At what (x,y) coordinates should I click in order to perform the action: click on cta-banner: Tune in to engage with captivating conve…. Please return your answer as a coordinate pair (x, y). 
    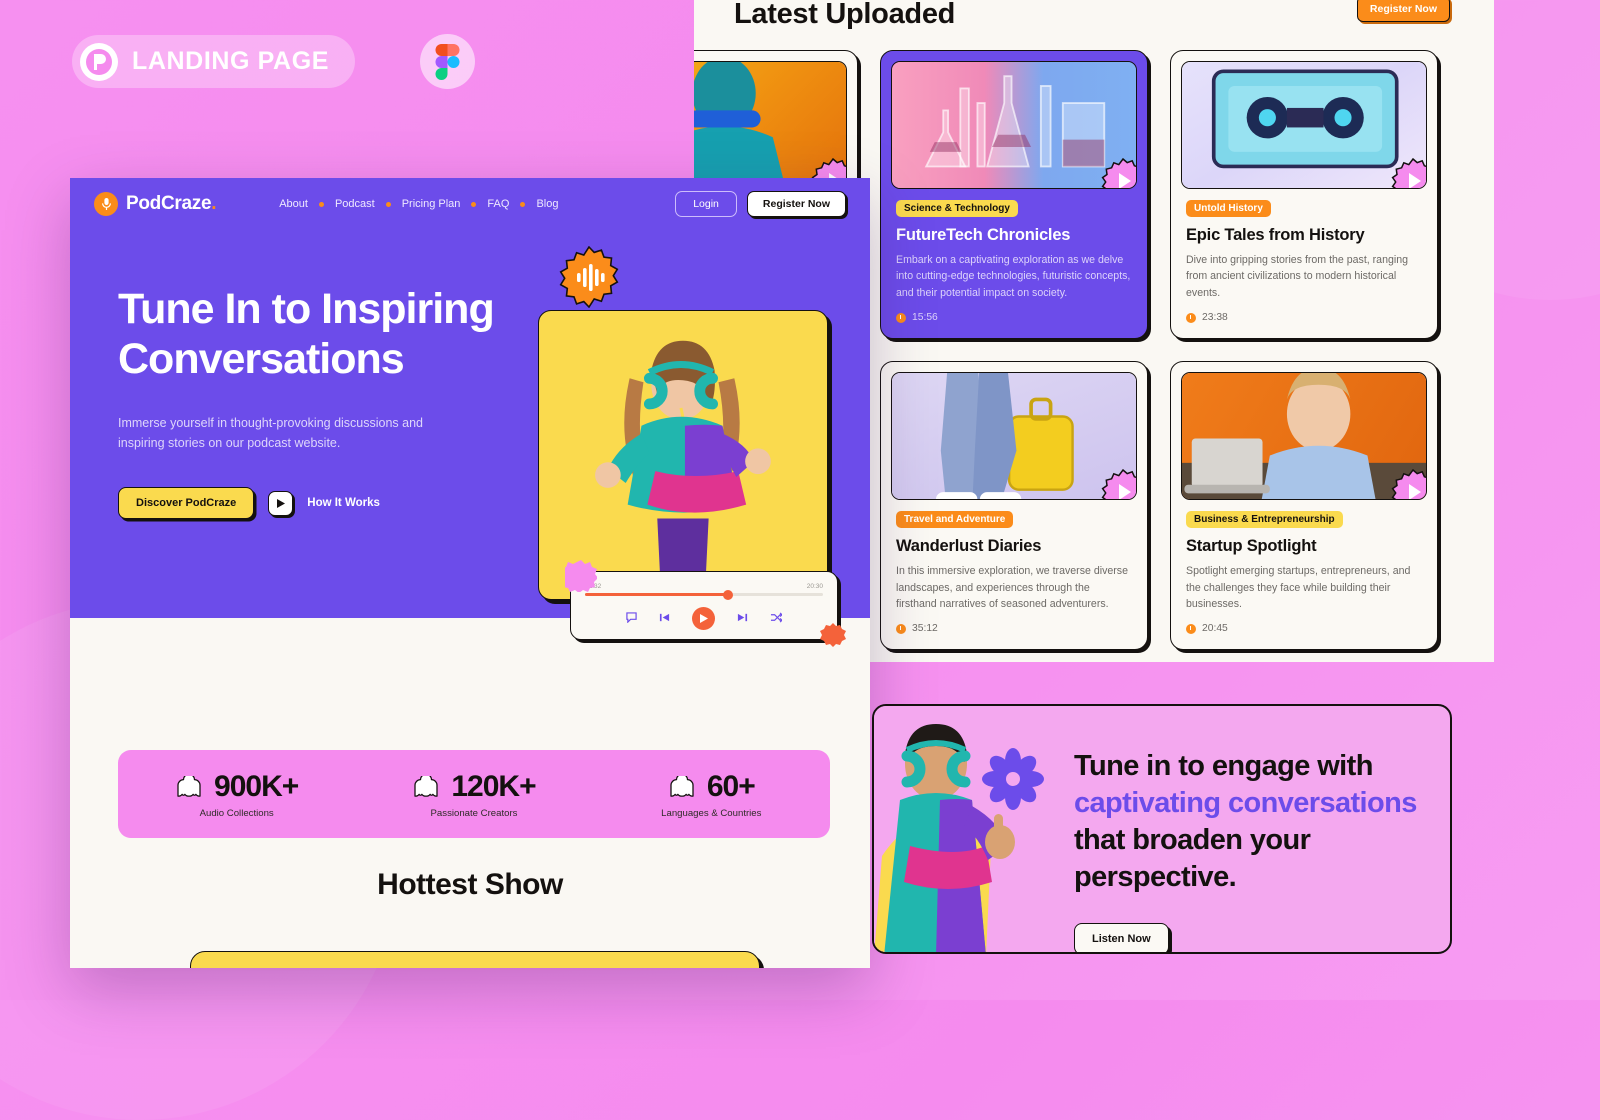
    Looking at the image, I should click on (1162, 829).